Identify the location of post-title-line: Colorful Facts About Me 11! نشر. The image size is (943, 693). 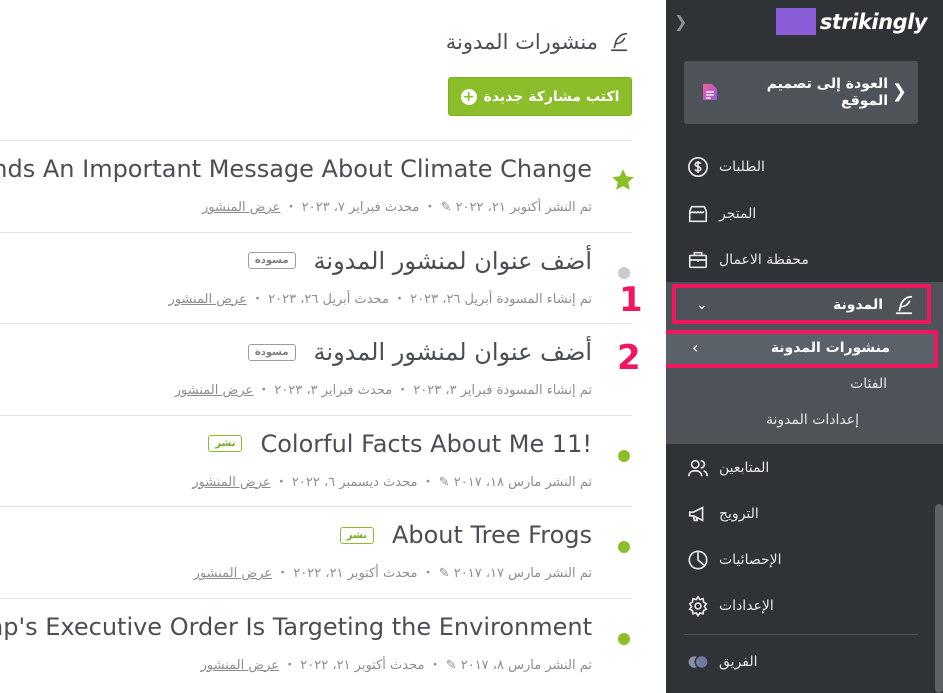
(400, 444).